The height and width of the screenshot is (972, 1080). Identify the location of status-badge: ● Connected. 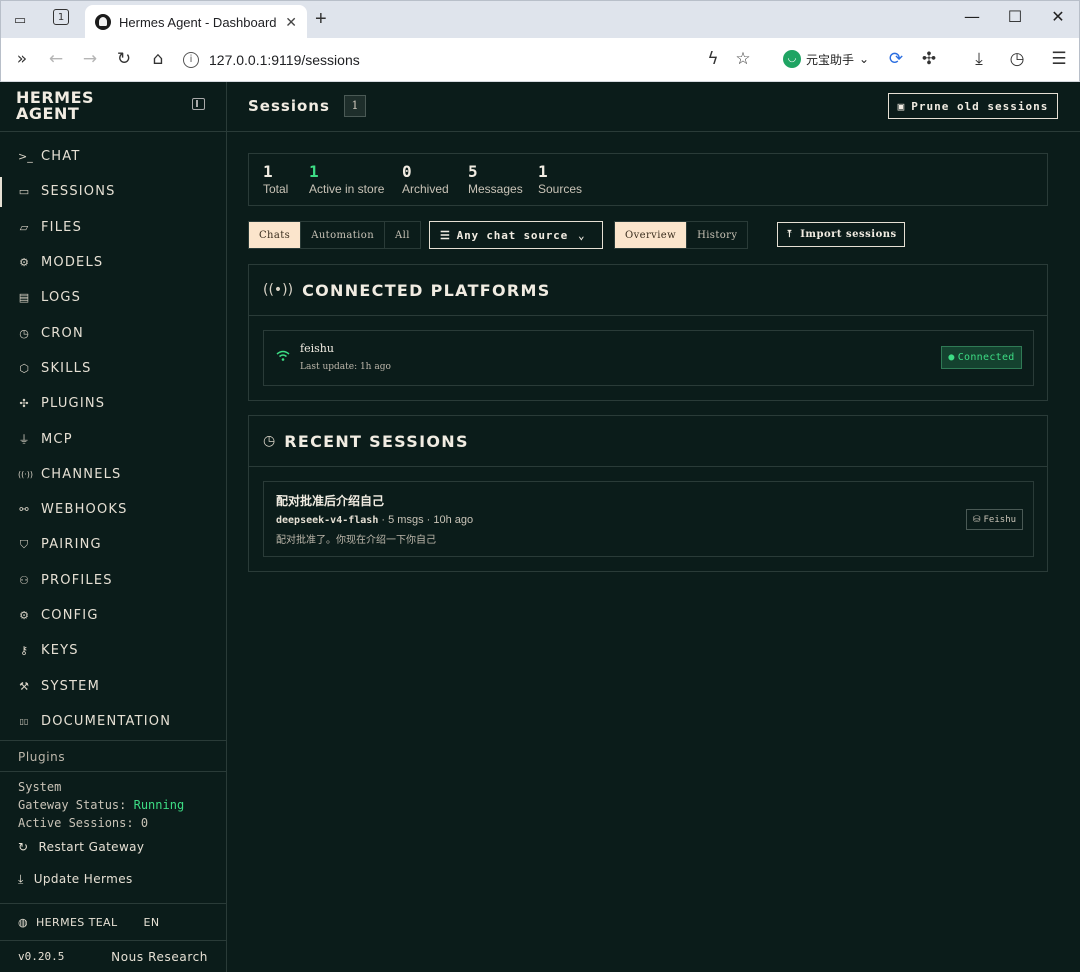
(981, 357).